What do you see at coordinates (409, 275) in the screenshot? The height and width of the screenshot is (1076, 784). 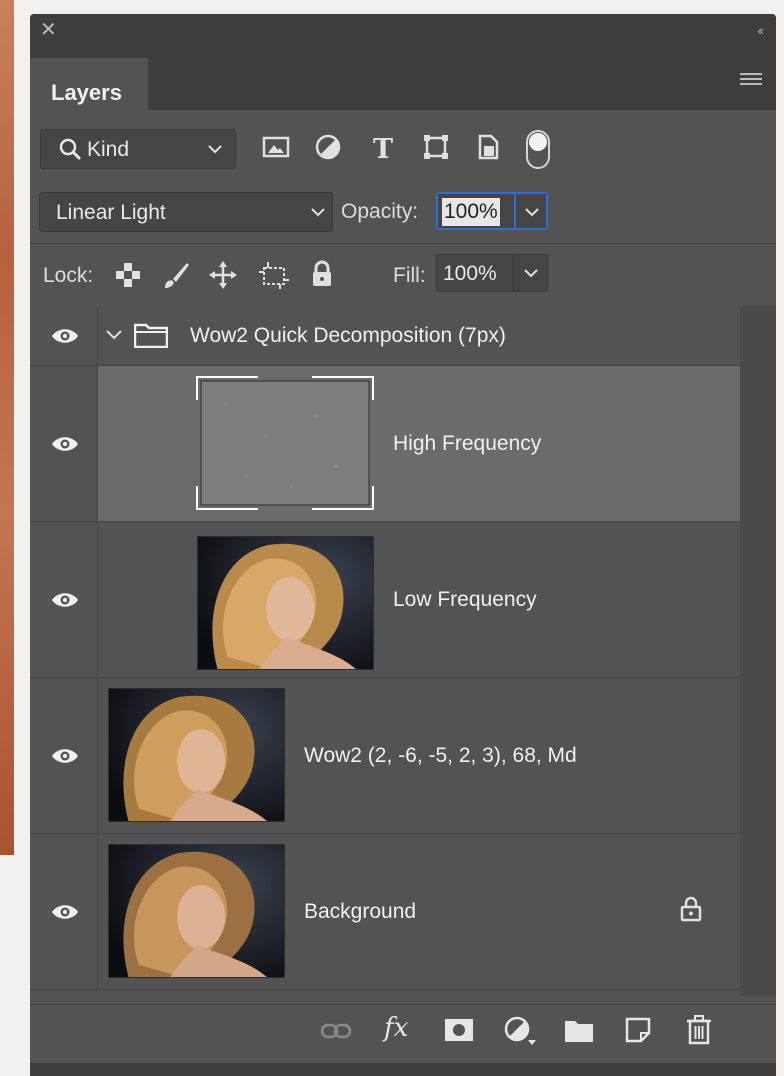 I see `fill-label: Fill:` at bounding box center [409, 275].